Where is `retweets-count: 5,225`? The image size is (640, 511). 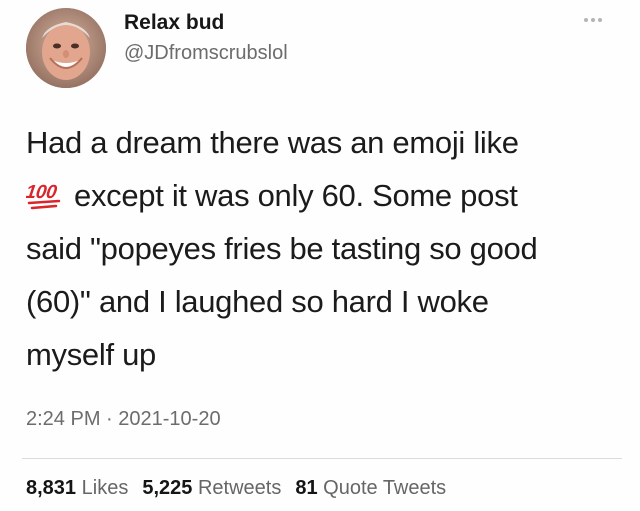 retweets-count: 5,225 is located at coordinates (167, 488).